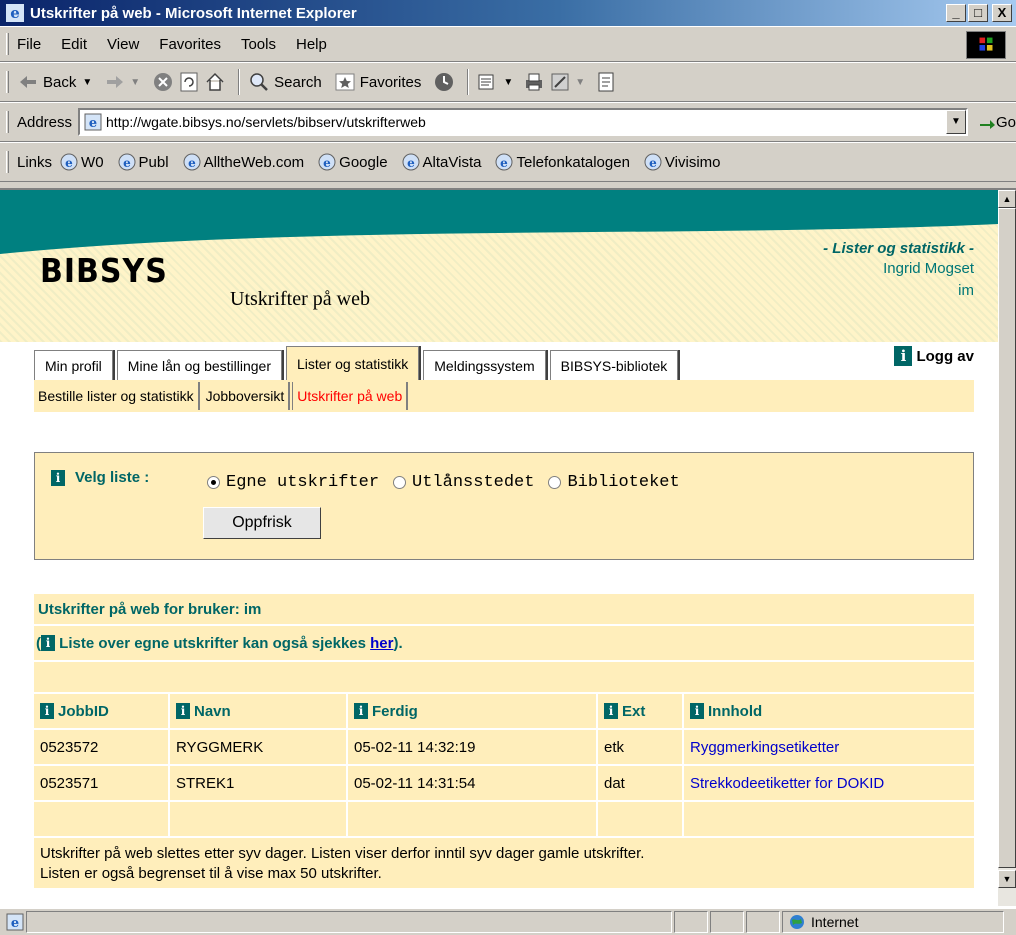 This screenshot has height=935, width=1016. What do you see at coordinates (1002, 13) in the screenshot?
I see `close-button: X` at bounding box center [1002, 13].